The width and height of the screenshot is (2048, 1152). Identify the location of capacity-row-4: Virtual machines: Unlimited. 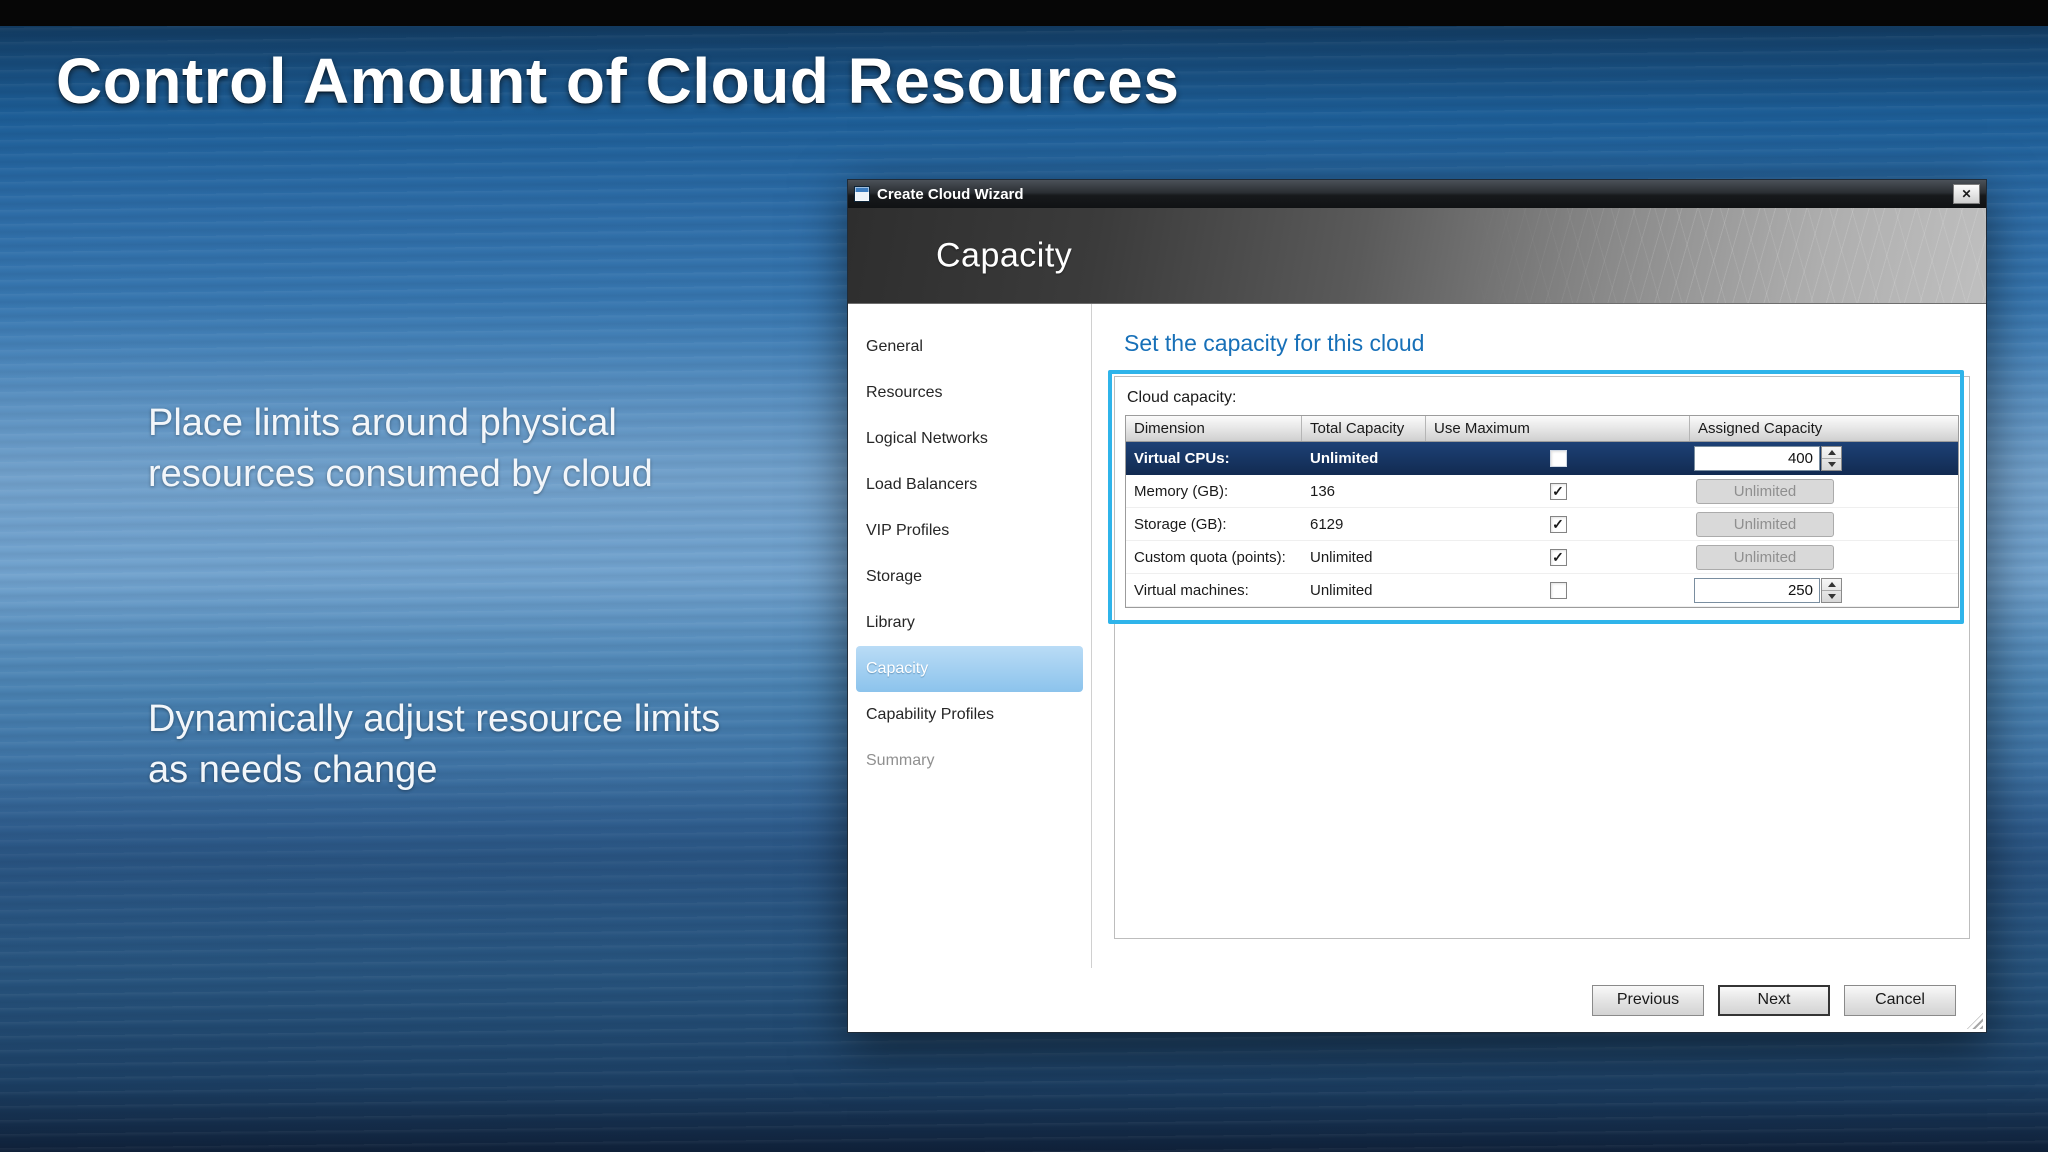
(1542, 590).